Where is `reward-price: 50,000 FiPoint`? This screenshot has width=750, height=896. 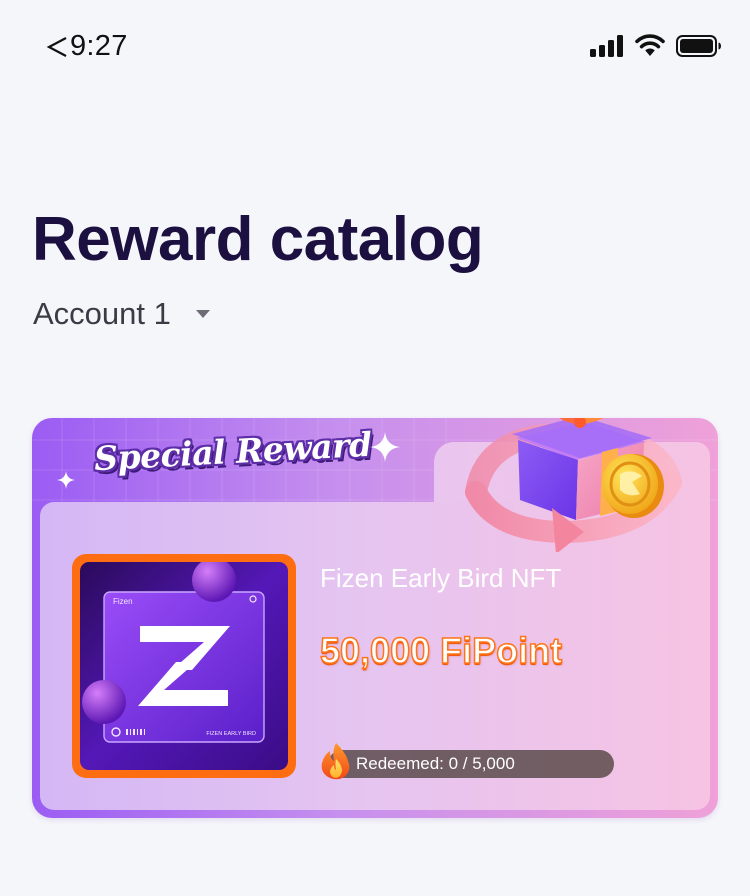
reward-price: 50,000 FiPoint is located at coordinates (441, 650).